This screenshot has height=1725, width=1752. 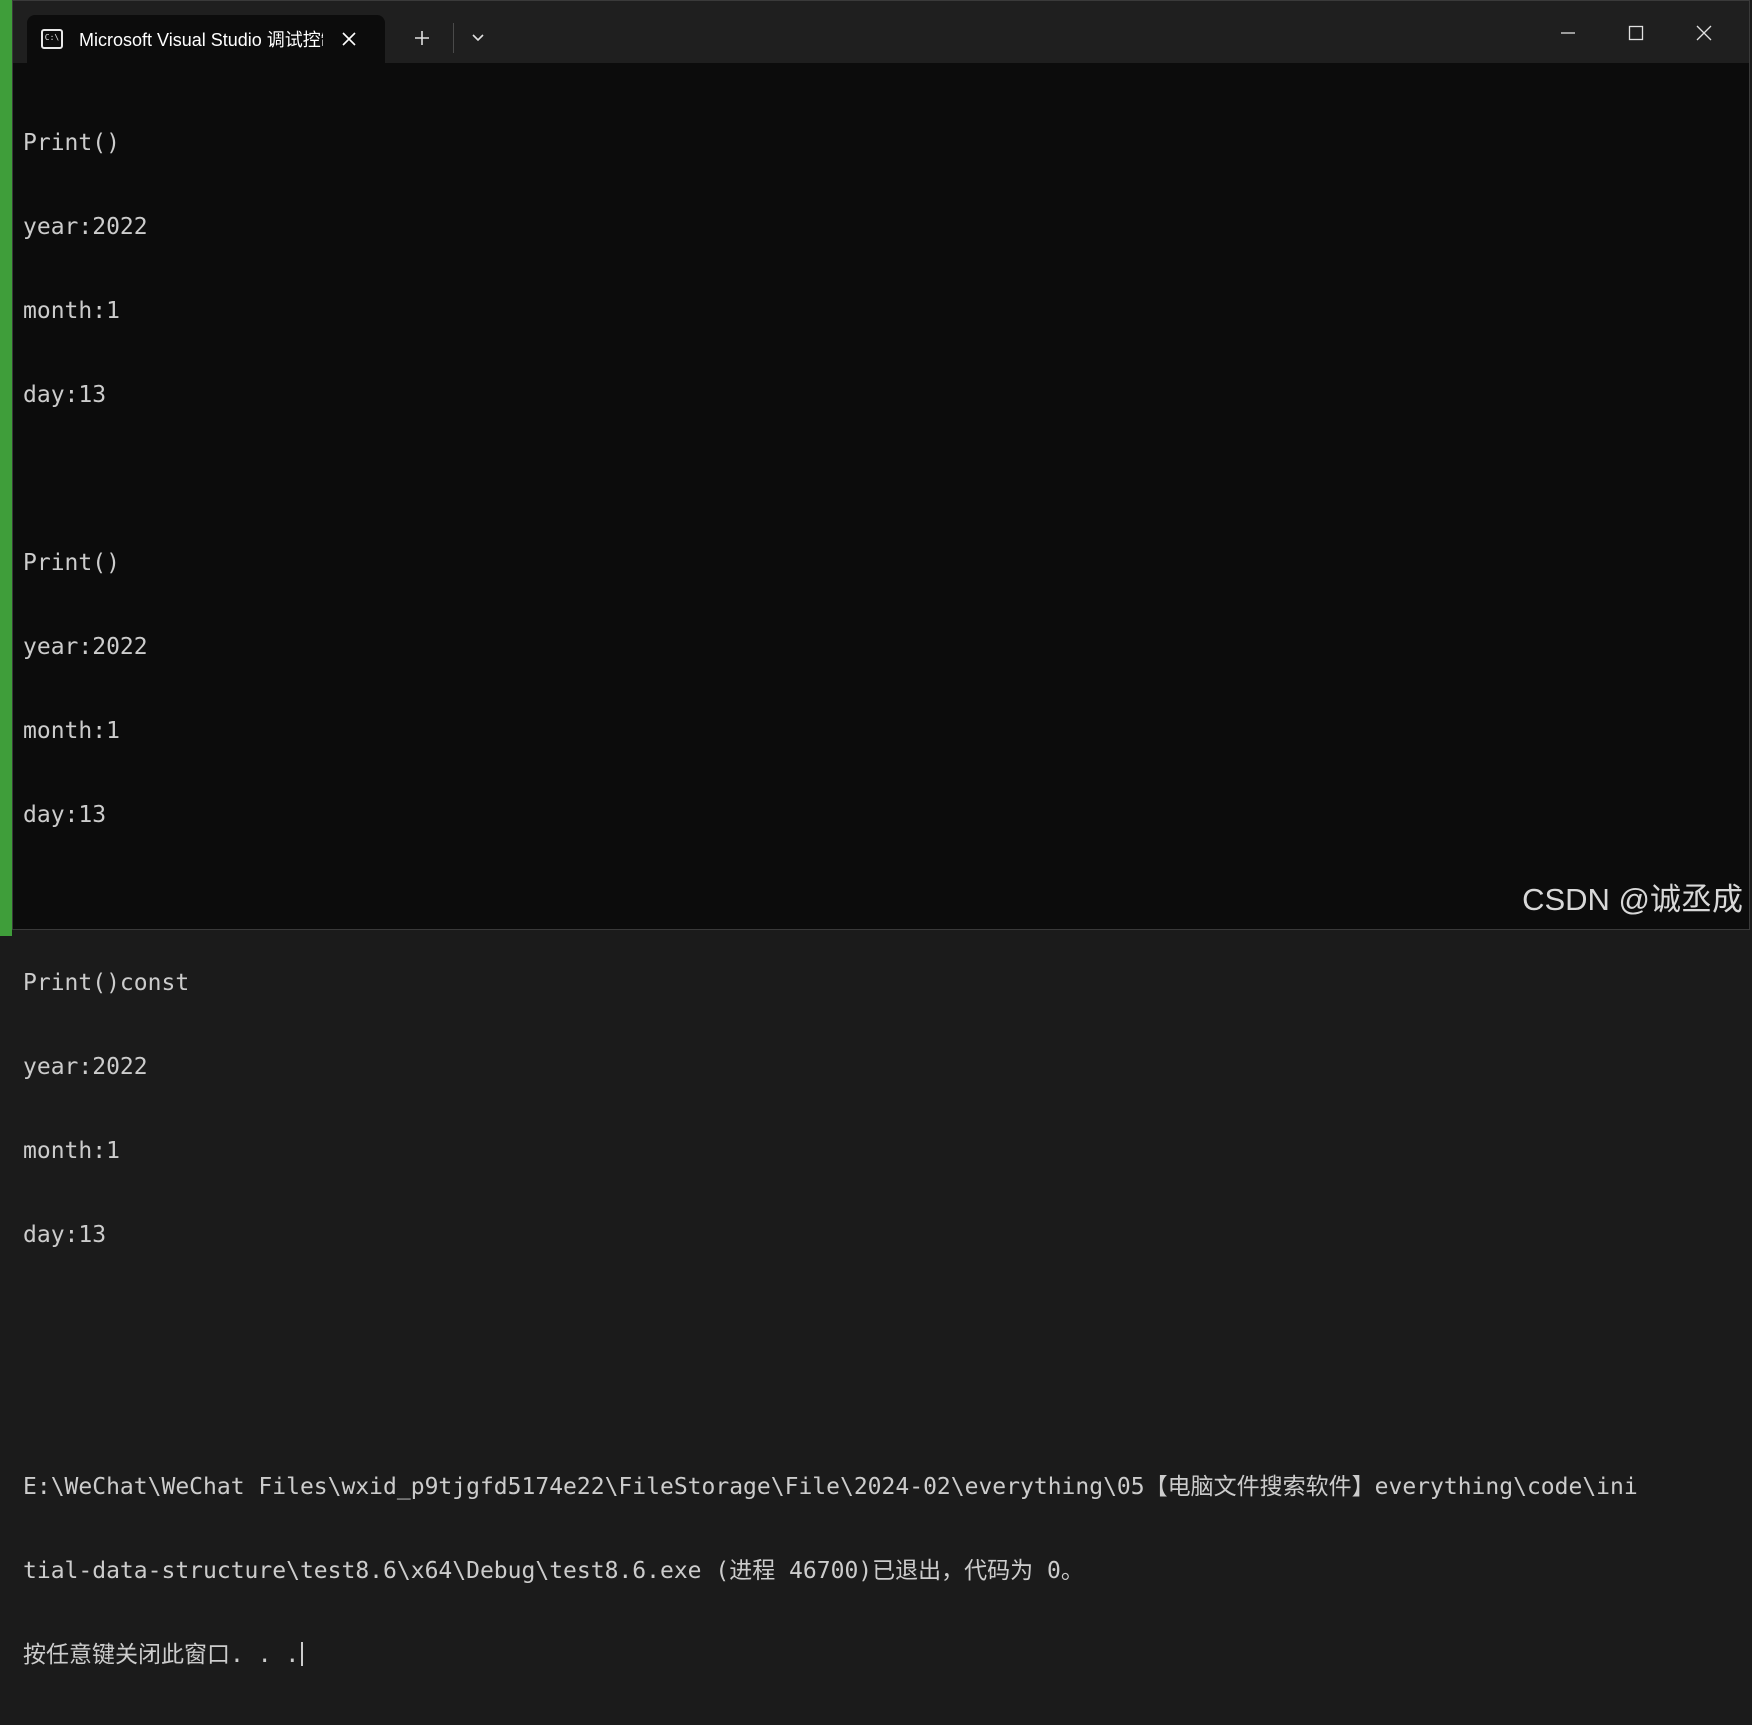 I want to click on new-tab-button, so click(x=422, y=38).